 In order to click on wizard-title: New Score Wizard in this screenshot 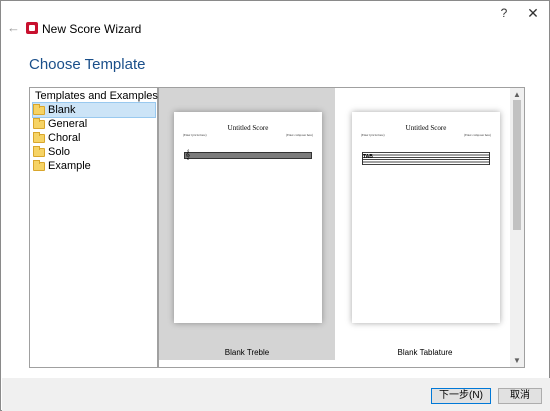, I will do `click(92, 29)`.